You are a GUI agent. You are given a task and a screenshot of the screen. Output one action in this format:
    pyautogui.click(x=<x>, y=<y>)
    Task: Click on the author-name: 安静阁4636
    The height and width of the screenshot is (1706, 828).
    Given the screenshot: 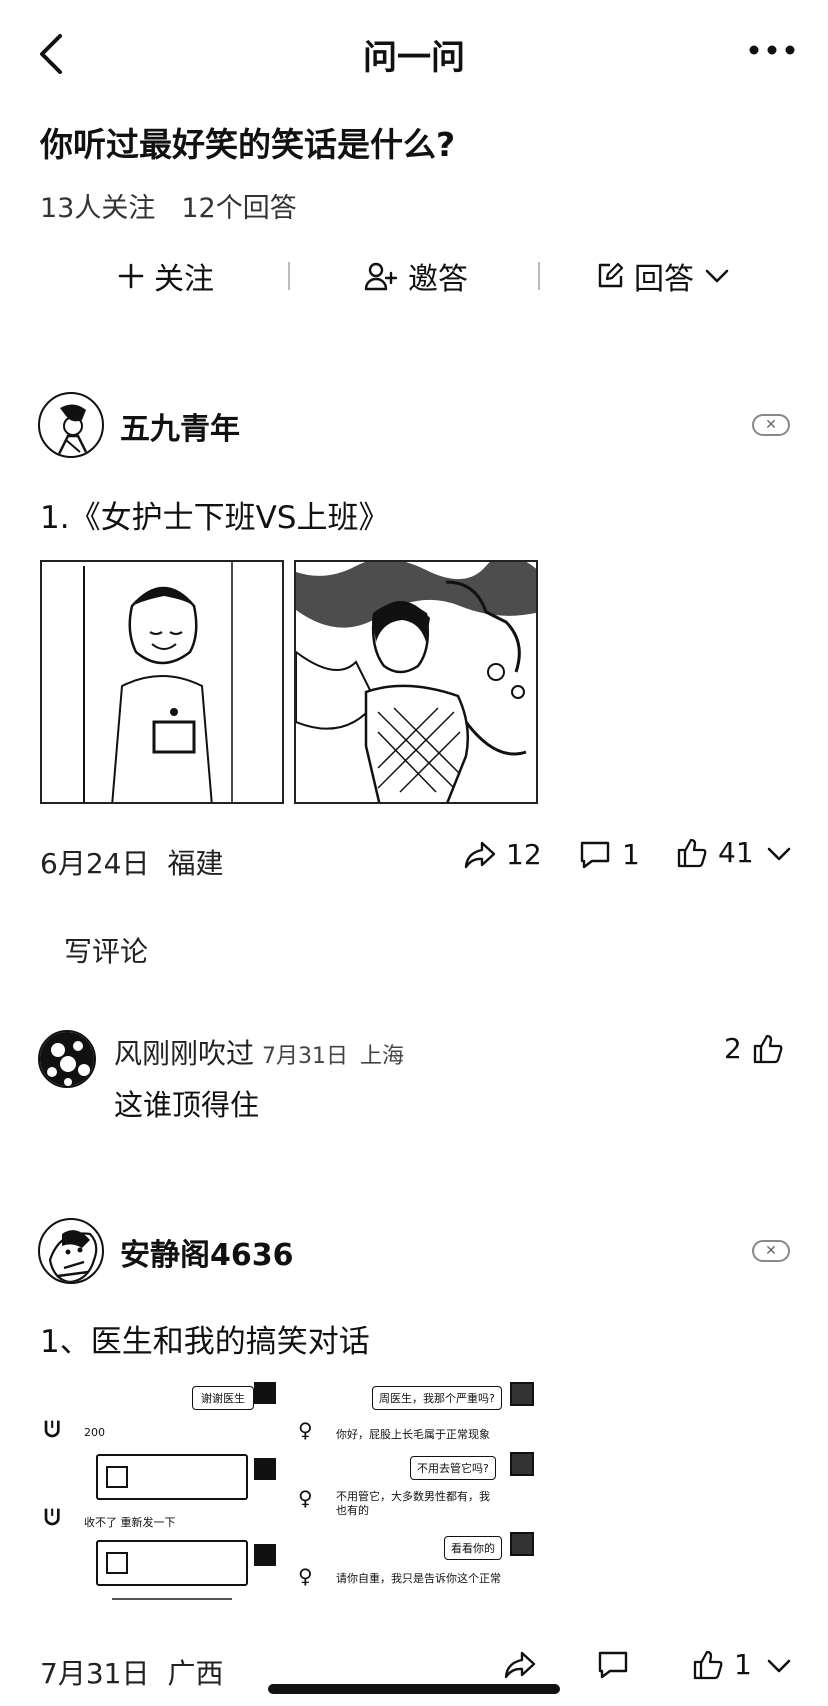 What is the action you would take?
    pyautogui.click(x=207, y=1252)
    